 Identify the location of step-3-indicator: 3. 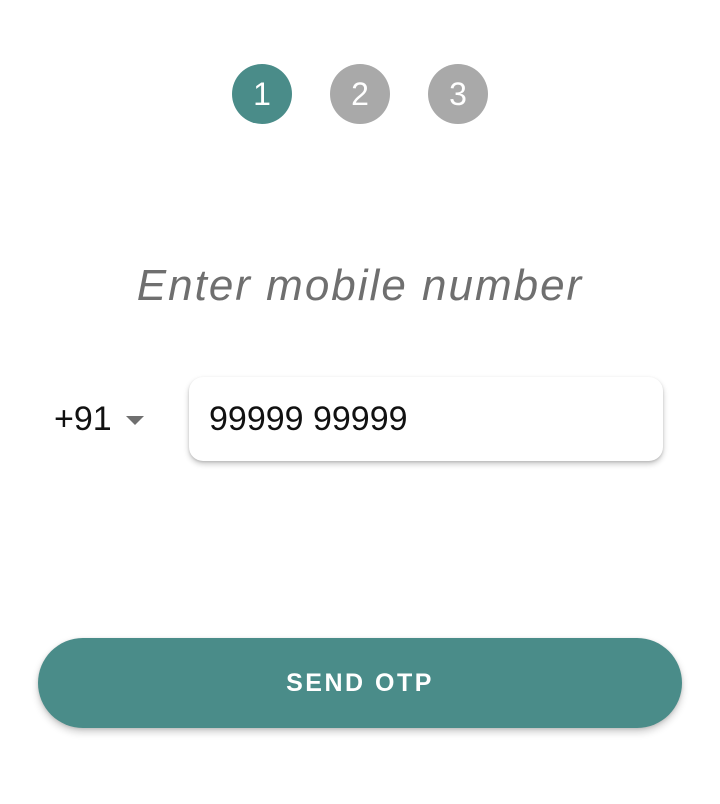
(458, 94).